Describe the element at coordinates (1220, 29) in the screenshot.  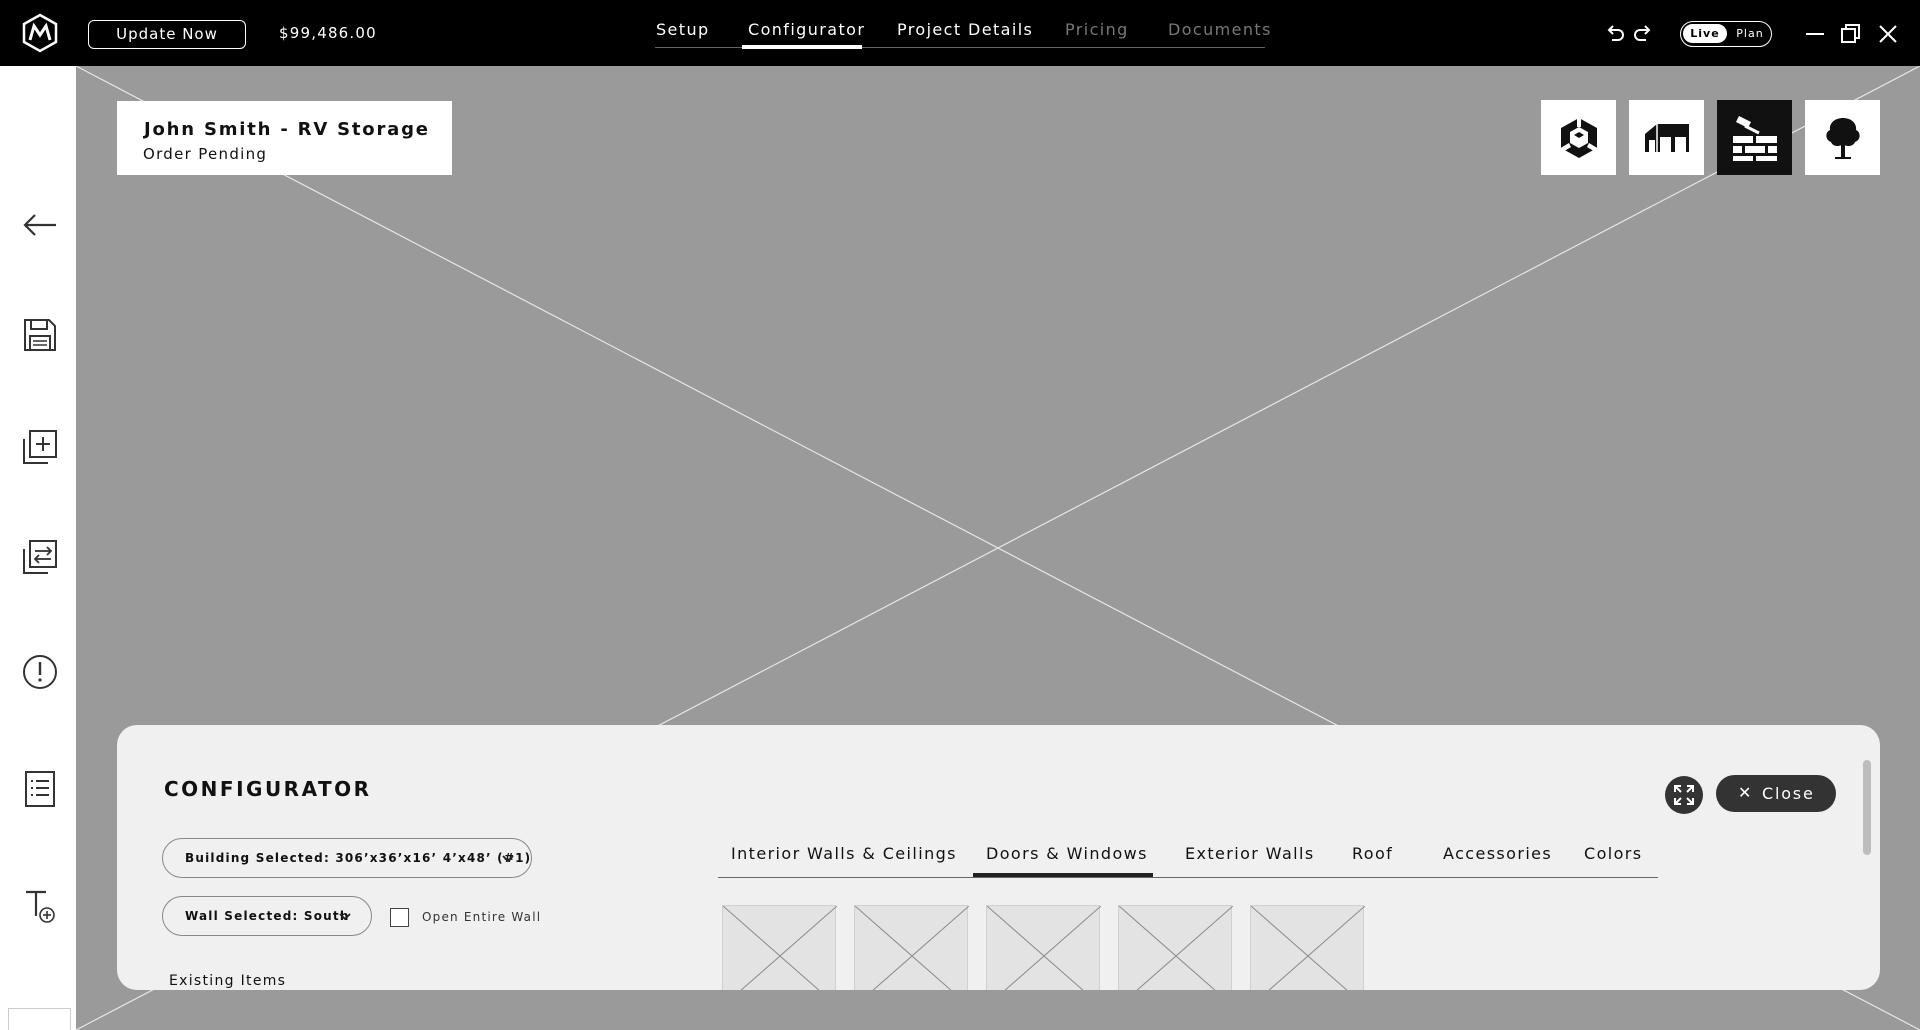
I see `tab-documents: Documents` at that location.